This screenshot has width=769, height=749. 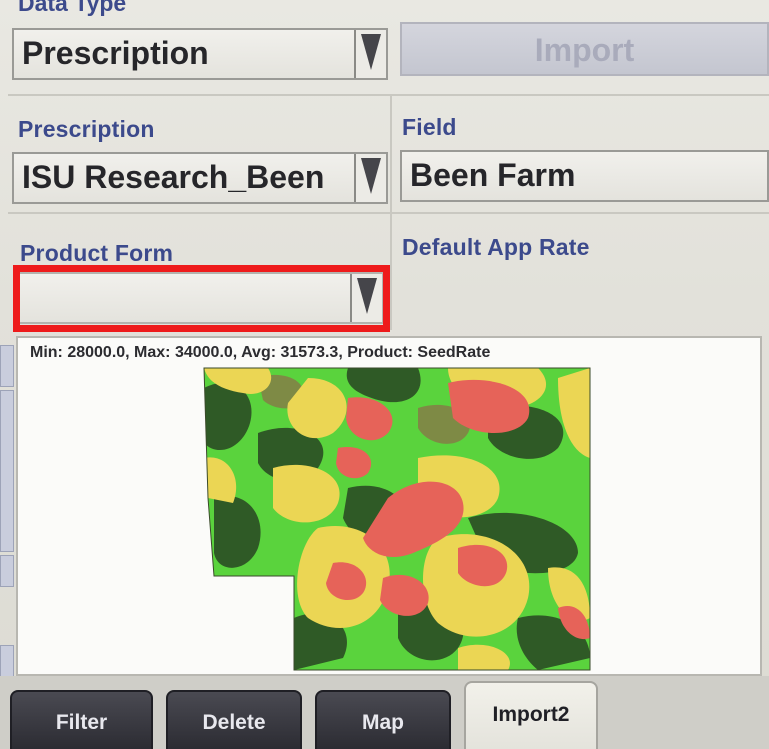 I want to click on prescription-label: Prescription, so click(x=86, y=129).